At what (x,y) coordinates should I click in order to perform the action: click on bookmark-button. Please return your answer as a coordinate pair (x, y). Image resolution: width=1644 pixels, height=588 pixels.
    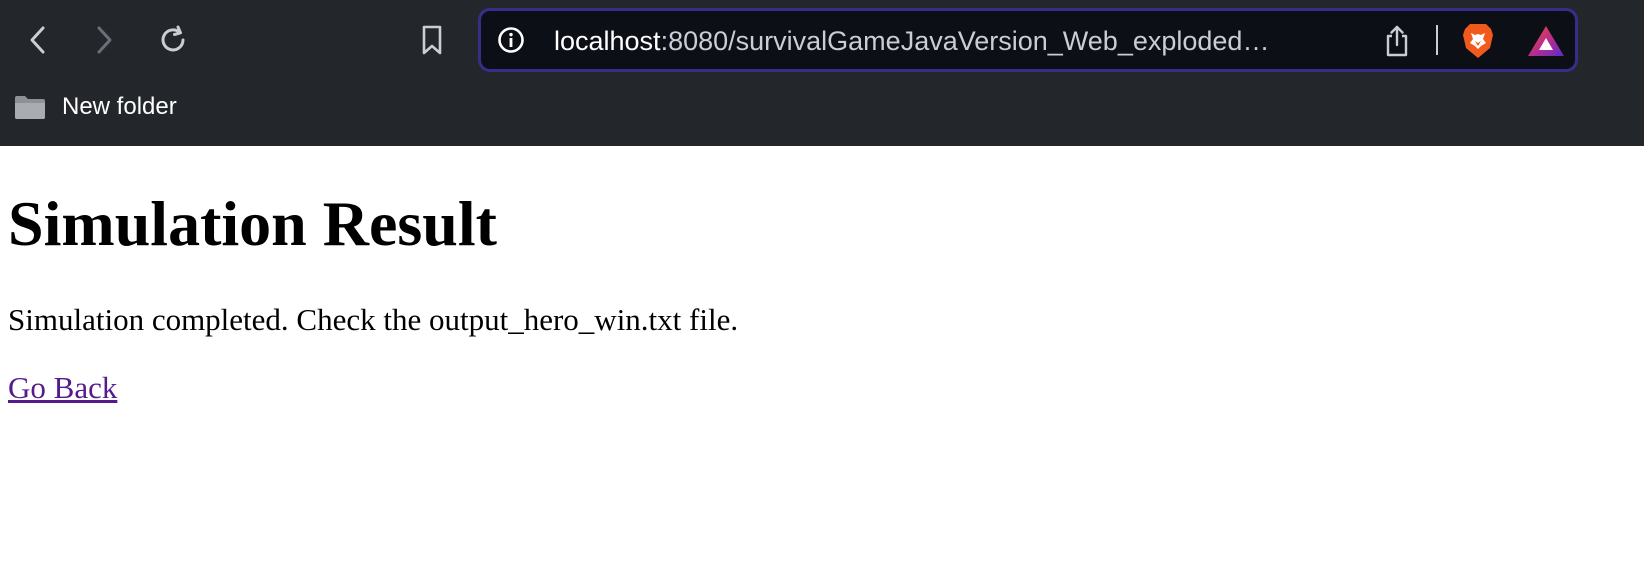
    Looking at the image, I should click on (432, 40).